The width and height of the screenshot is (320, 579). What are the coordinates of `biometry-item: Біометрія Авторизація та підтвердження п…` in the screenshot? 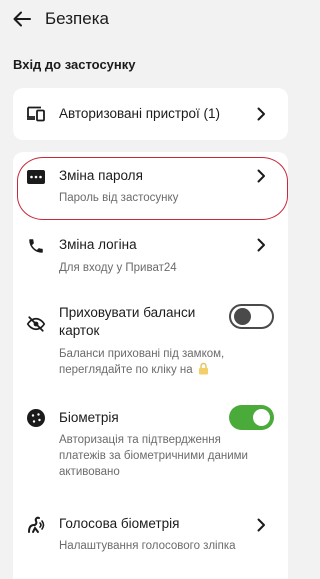 It's located at (150, 449).